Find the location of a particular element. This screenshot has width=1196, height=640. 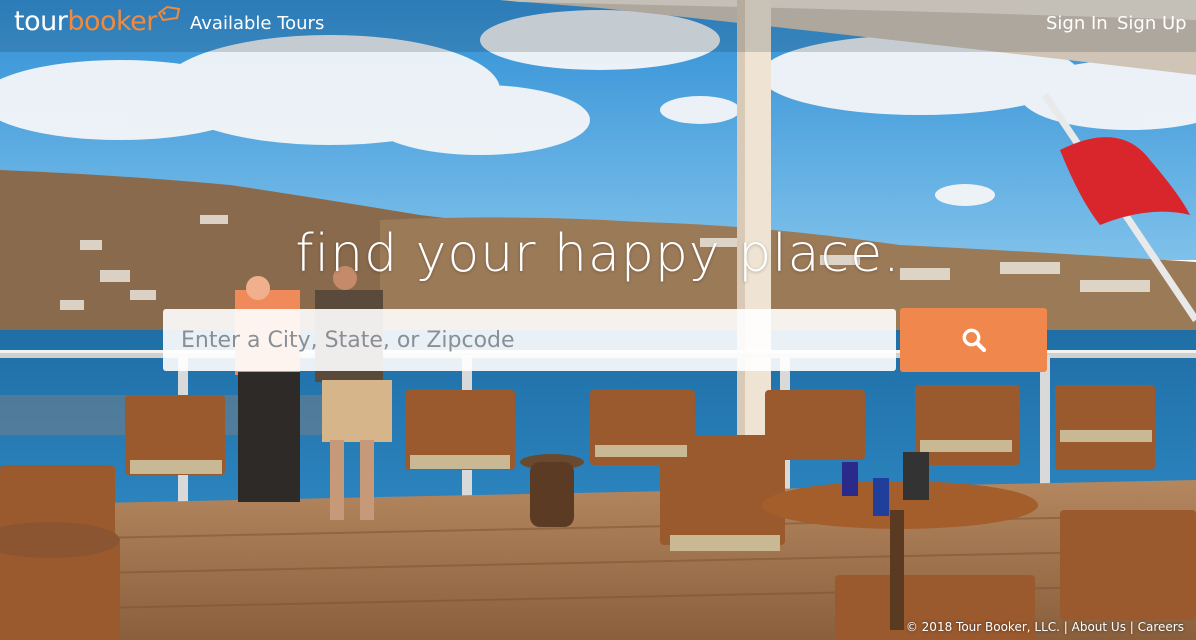

brand-logo: tourbooker is located at coordinates (85, 21).